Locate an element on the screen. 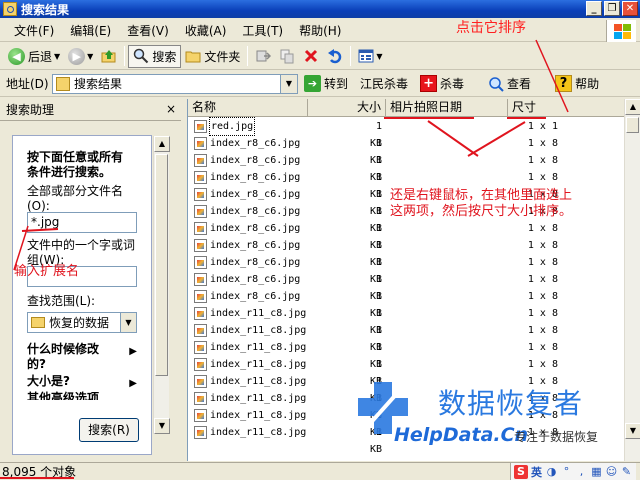  menu-file: 文件(F) is located at coordinates (34, 30).